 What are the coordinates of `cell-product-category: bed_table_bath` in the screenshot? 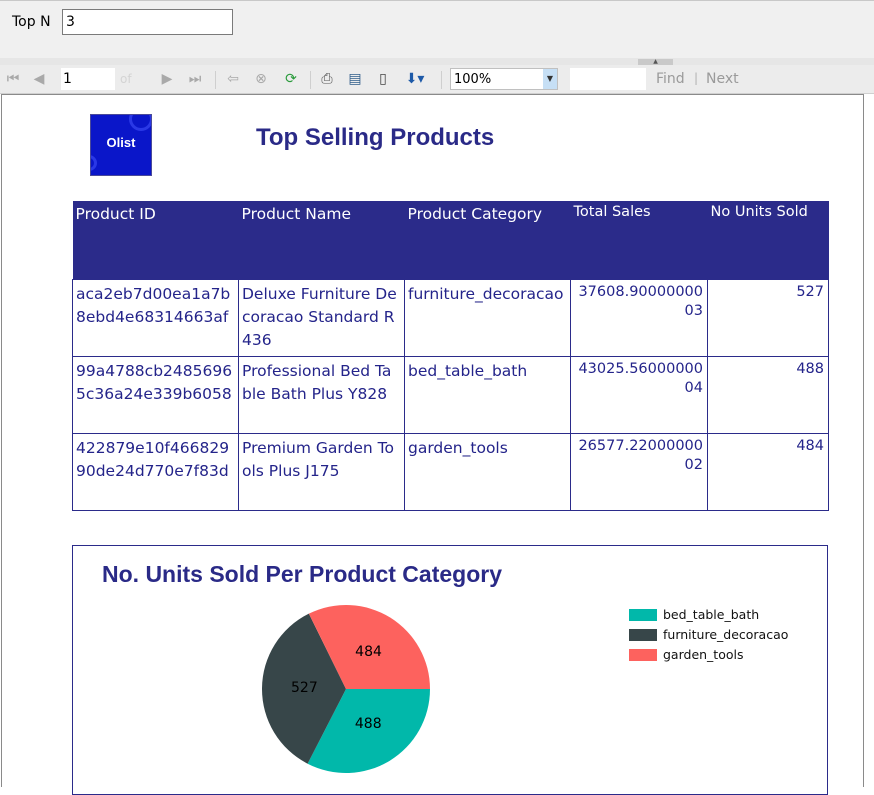 It's located at (487, 394).